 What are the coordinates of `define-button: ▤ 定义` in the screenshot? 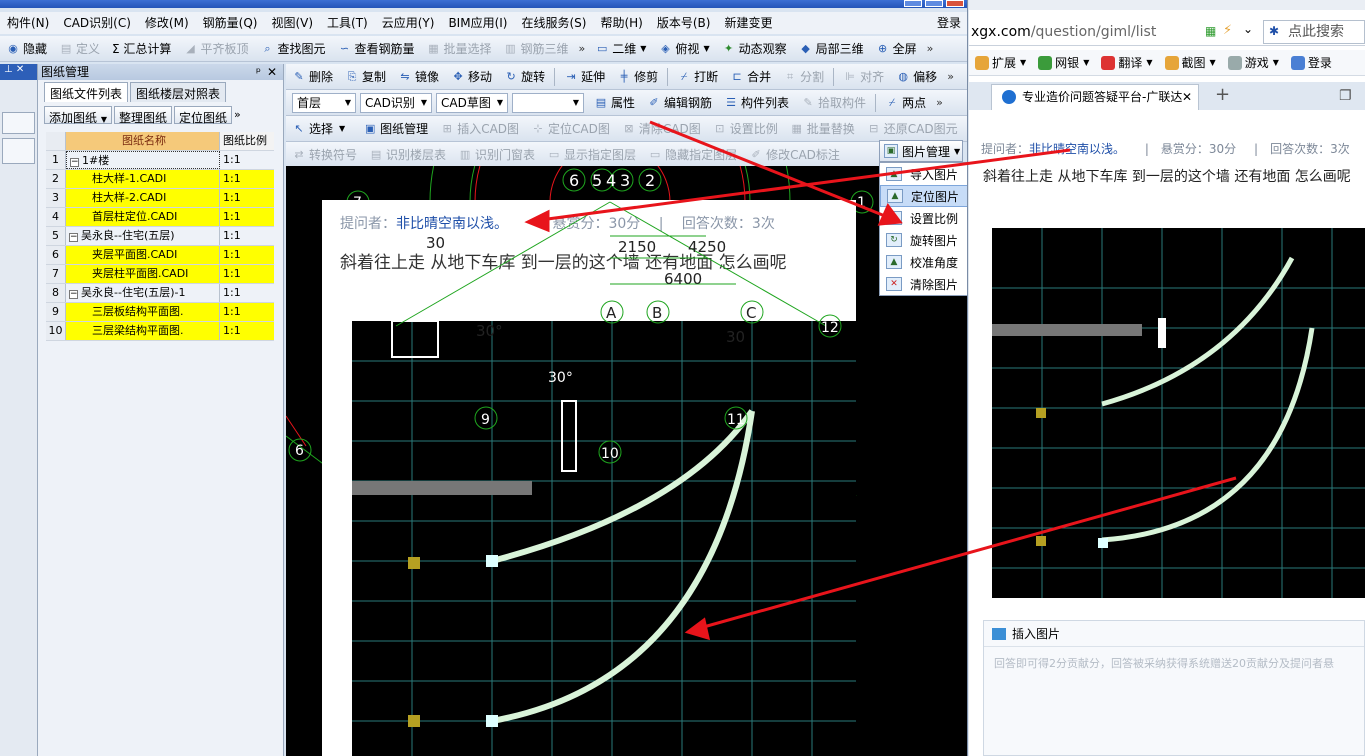 It's located at (79, 49).